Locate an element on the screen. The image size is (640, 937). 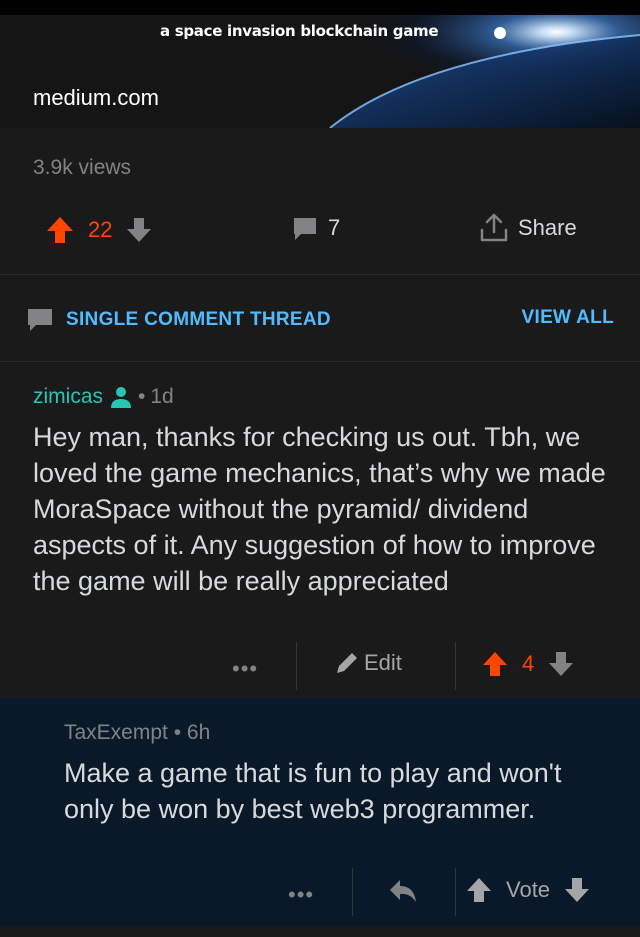
post-comments-button: 7 is located at coordinates (316, 228).